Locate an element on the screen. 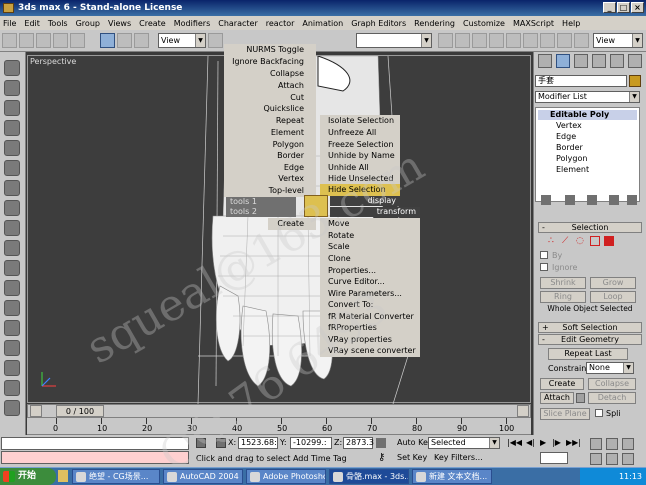  detach-button: Detach is located at coordinates (612, 398).